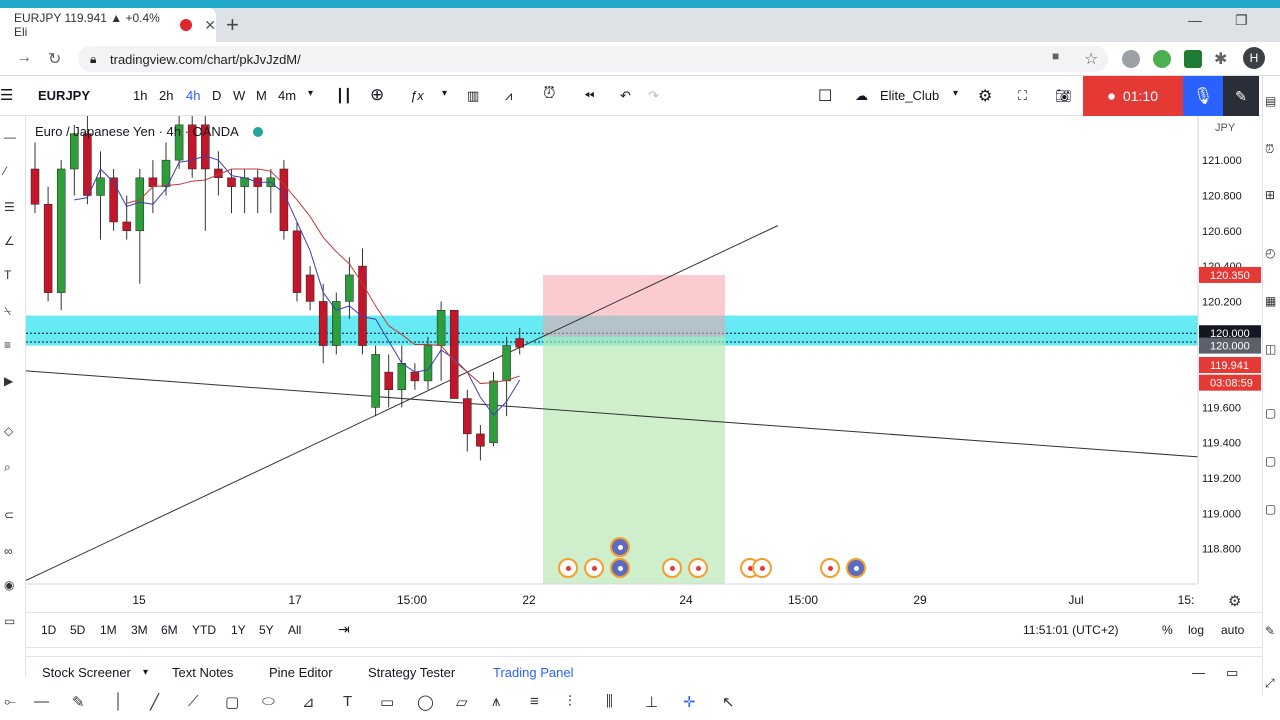 This screenshot has height=720, width=1280. What do you see at coordinates (64, 95) in the screenshot?
I see `symbol-search: EURJPY` at bounding box center [64, 95].